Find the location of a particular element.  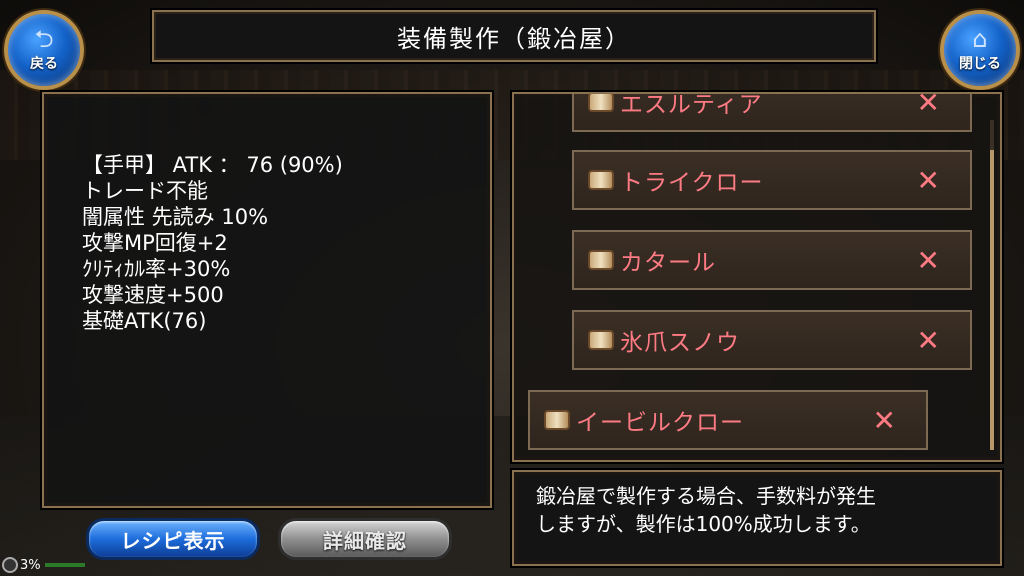

recipe-item-name: カタール is located at coordinates (668, 263).